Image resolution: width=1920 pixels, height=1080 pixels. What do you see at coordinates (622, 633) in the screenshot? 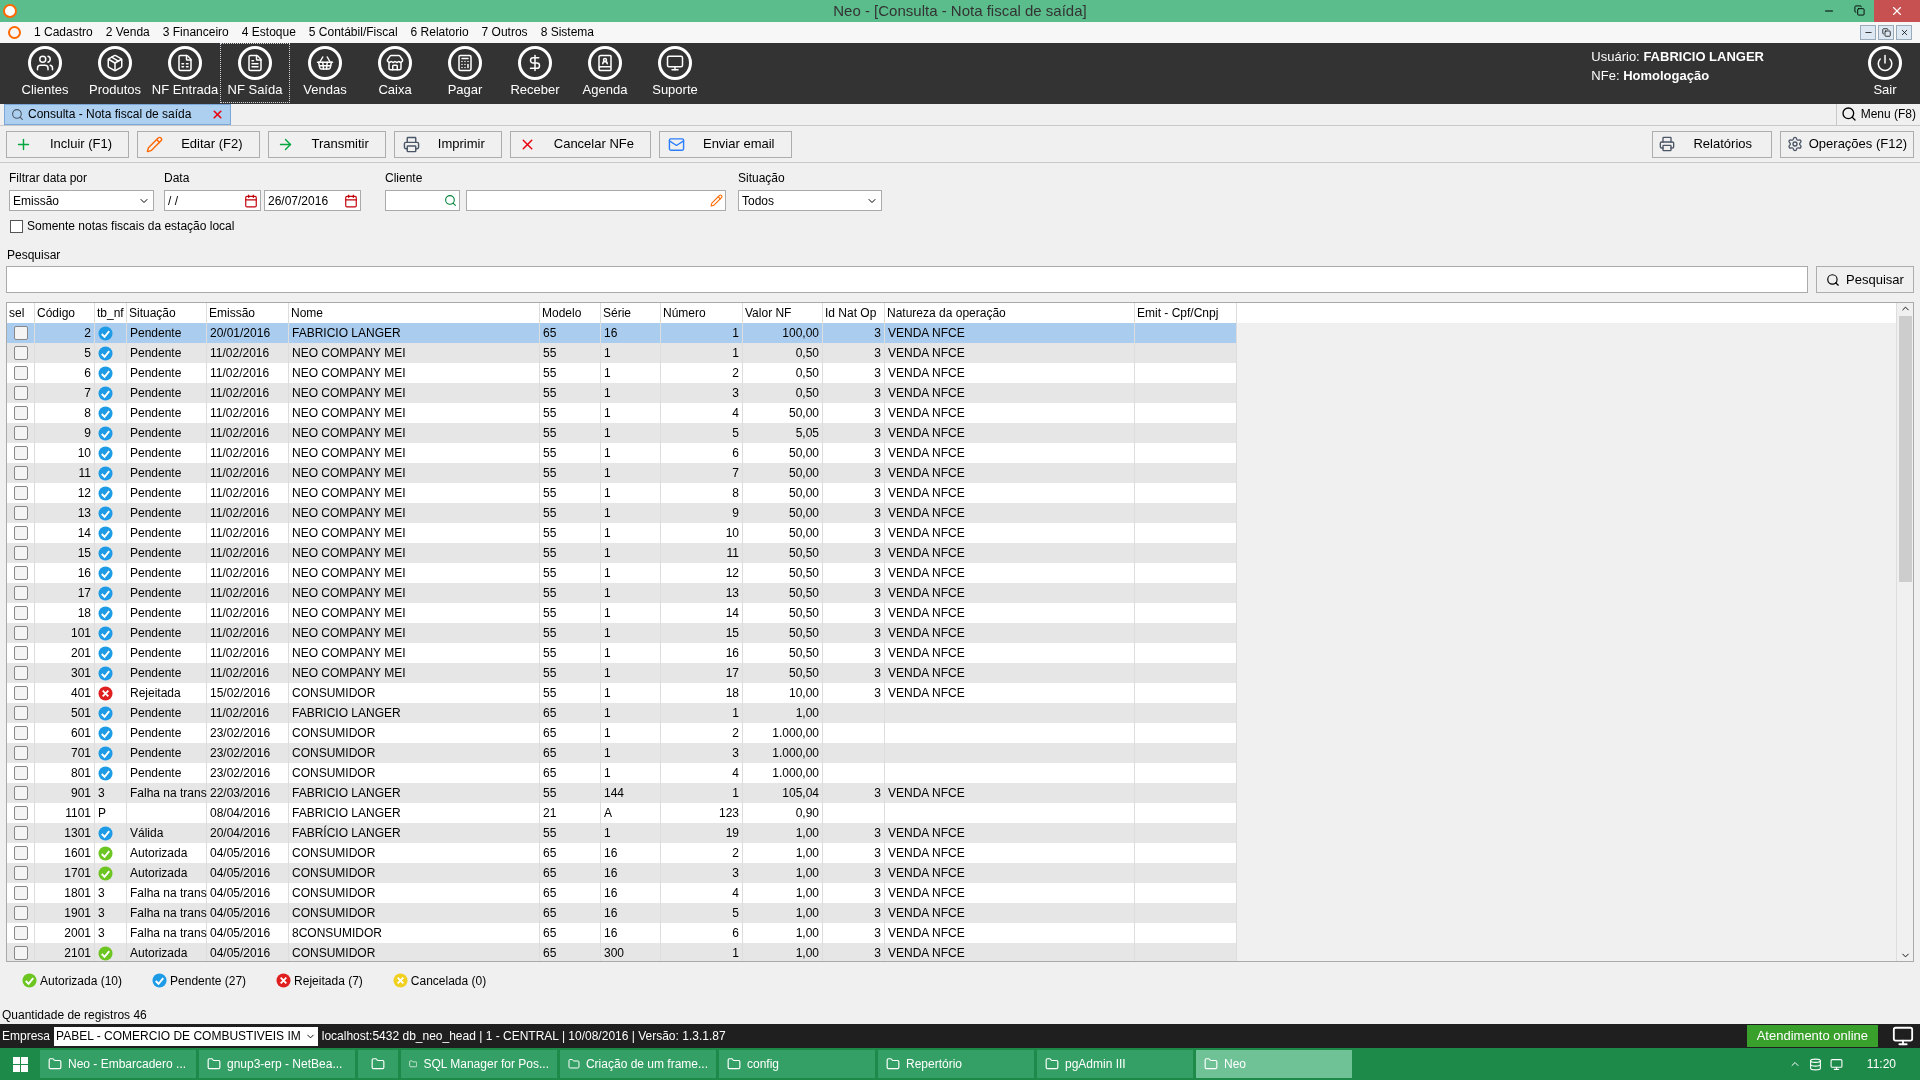
I see `table-row: 101 Pendente 11/02/2016 NEO COMPANY MEI 55 1 15 50,50 3 VENDA NFCE` at bounding box center [622, 633].